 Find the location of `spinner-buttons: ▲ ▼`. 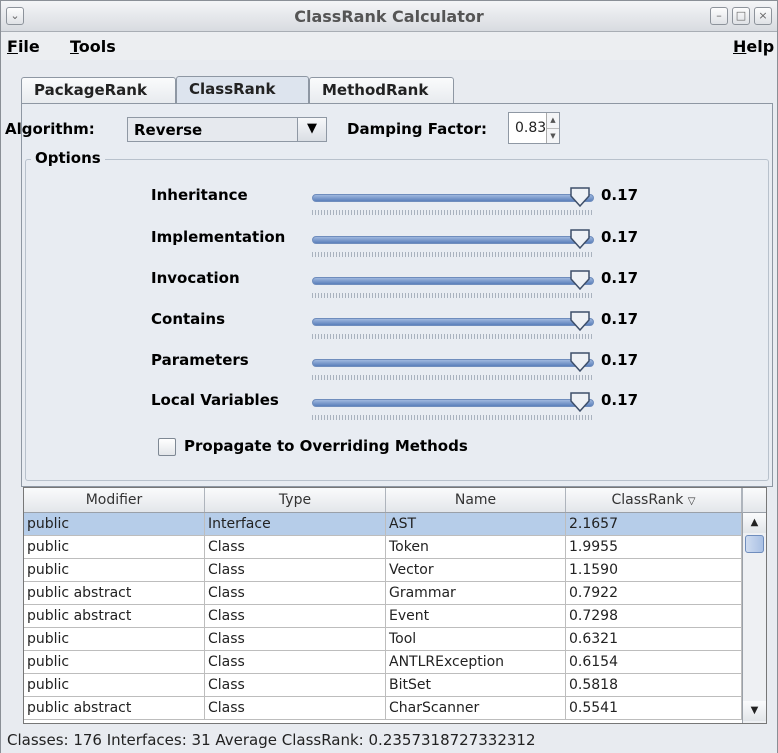

spinner-buttons: ▲ ▼ is located at coordinates (552, 128).